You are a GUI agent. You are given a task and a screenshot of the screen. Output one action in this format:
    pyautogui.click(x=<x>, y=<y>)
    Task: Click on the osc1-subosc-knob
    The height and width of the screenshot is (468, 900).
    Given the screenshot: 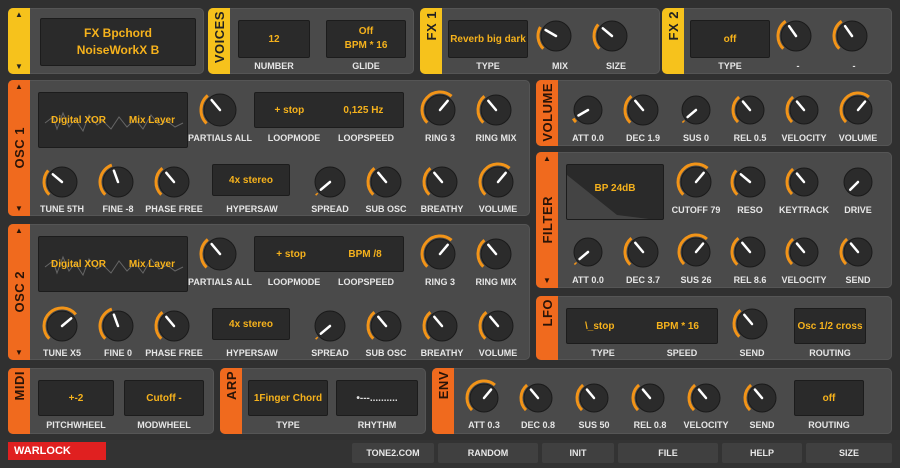 What is the action you would take?
    pyautogui.click(x=386, y=182)
    